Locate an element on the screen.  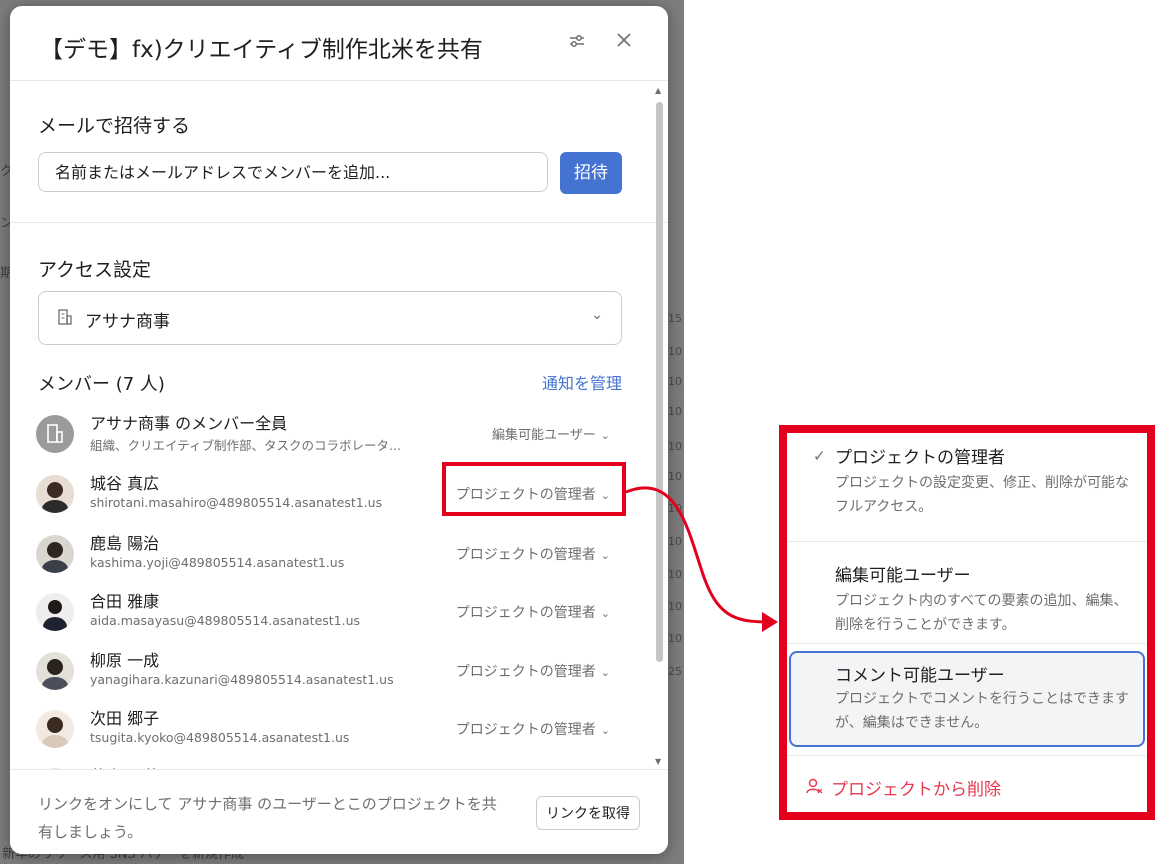
member-role-dropdown: 編集可能ユーザー ⌄ is located at coordinates (551, 433).